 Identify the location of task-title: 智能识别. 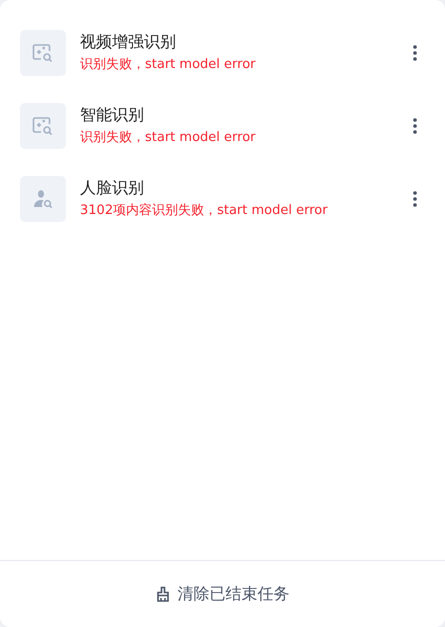
(112, 115).